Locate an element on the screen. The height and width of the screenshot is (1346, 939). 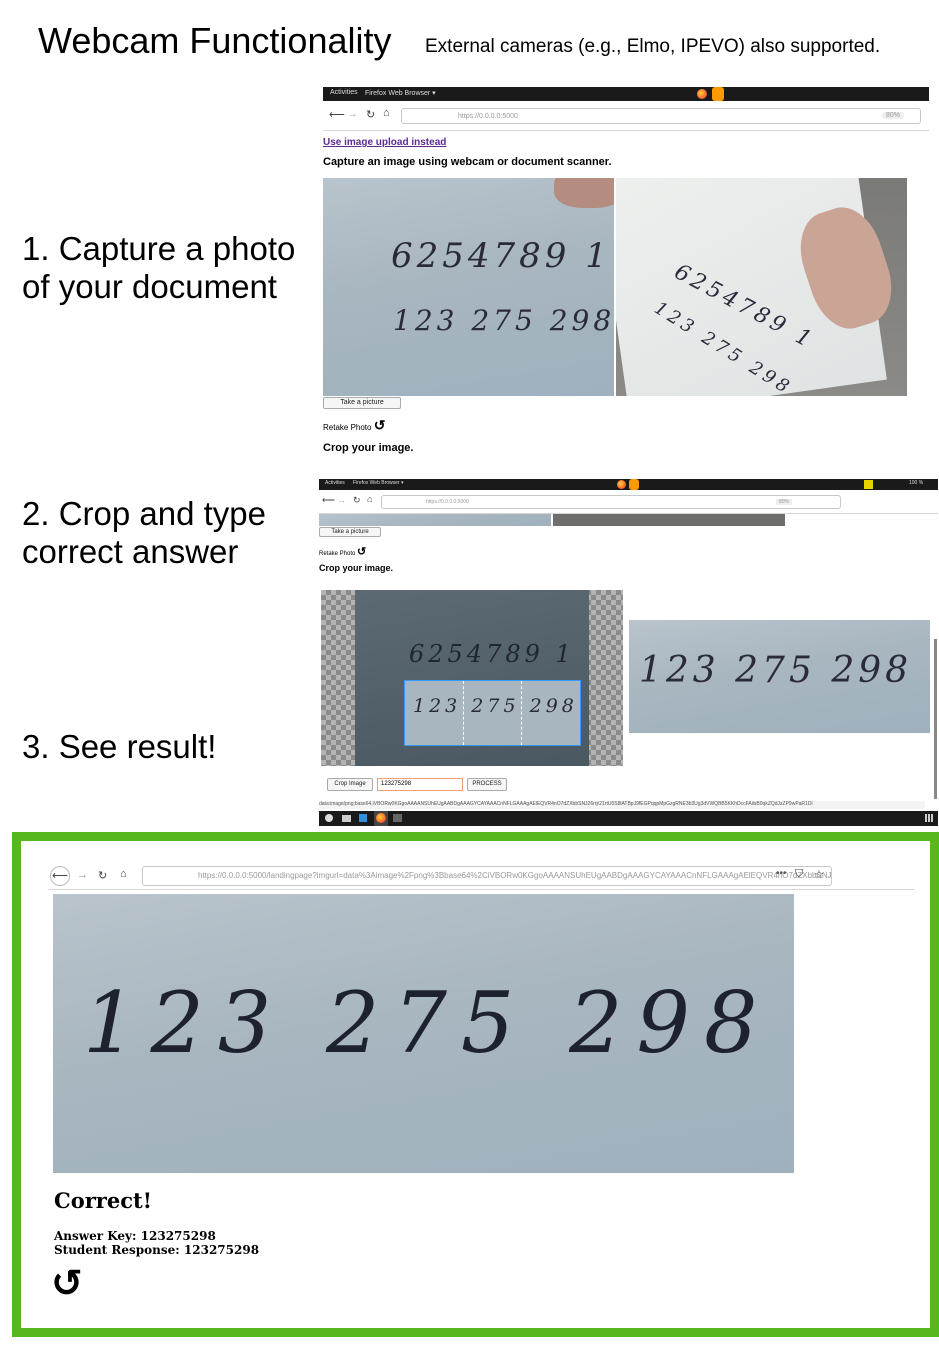
answer-input: 123275298 is located at coordinates (420, 784).